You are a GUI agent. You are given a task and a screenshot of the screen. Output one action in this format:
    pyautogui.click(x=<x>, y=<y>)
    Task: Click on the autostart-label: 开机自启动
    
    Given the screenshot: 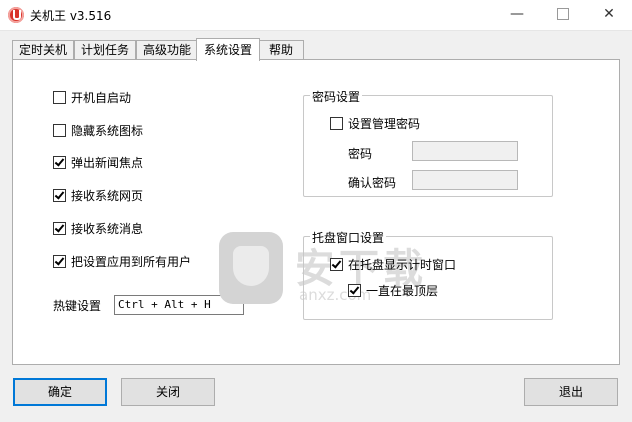 What is the action you would take?
    pyautogui.click(x=101, y=98)
    